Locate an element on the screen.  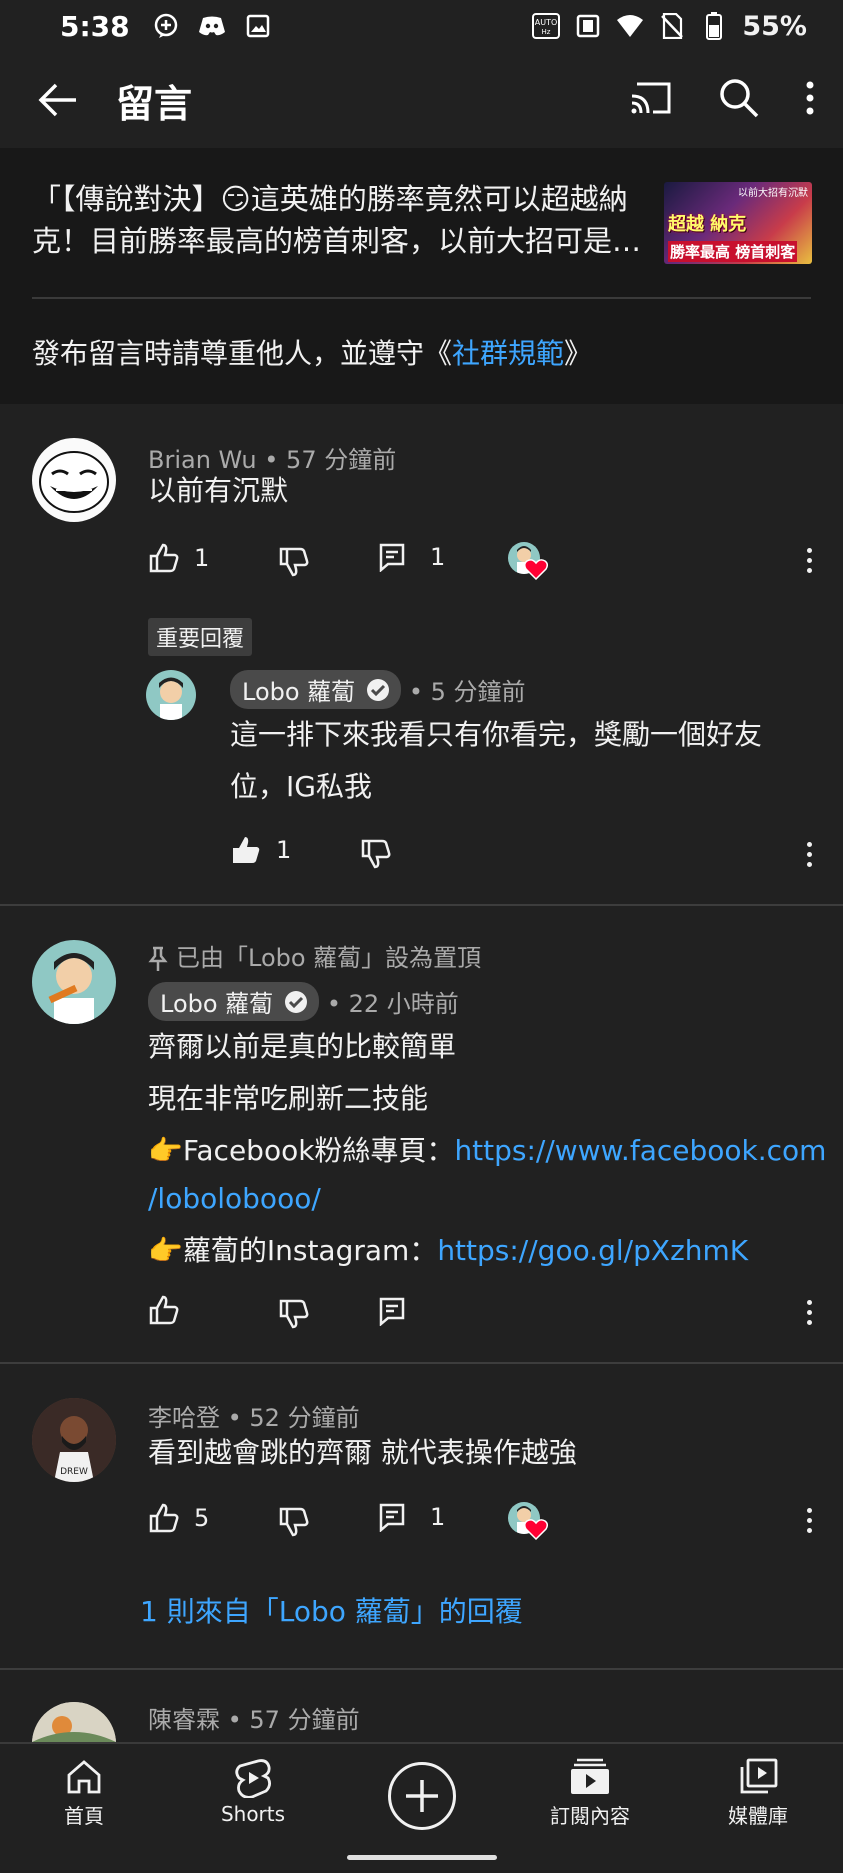
discord-icon is located at coordinates (212, 26).